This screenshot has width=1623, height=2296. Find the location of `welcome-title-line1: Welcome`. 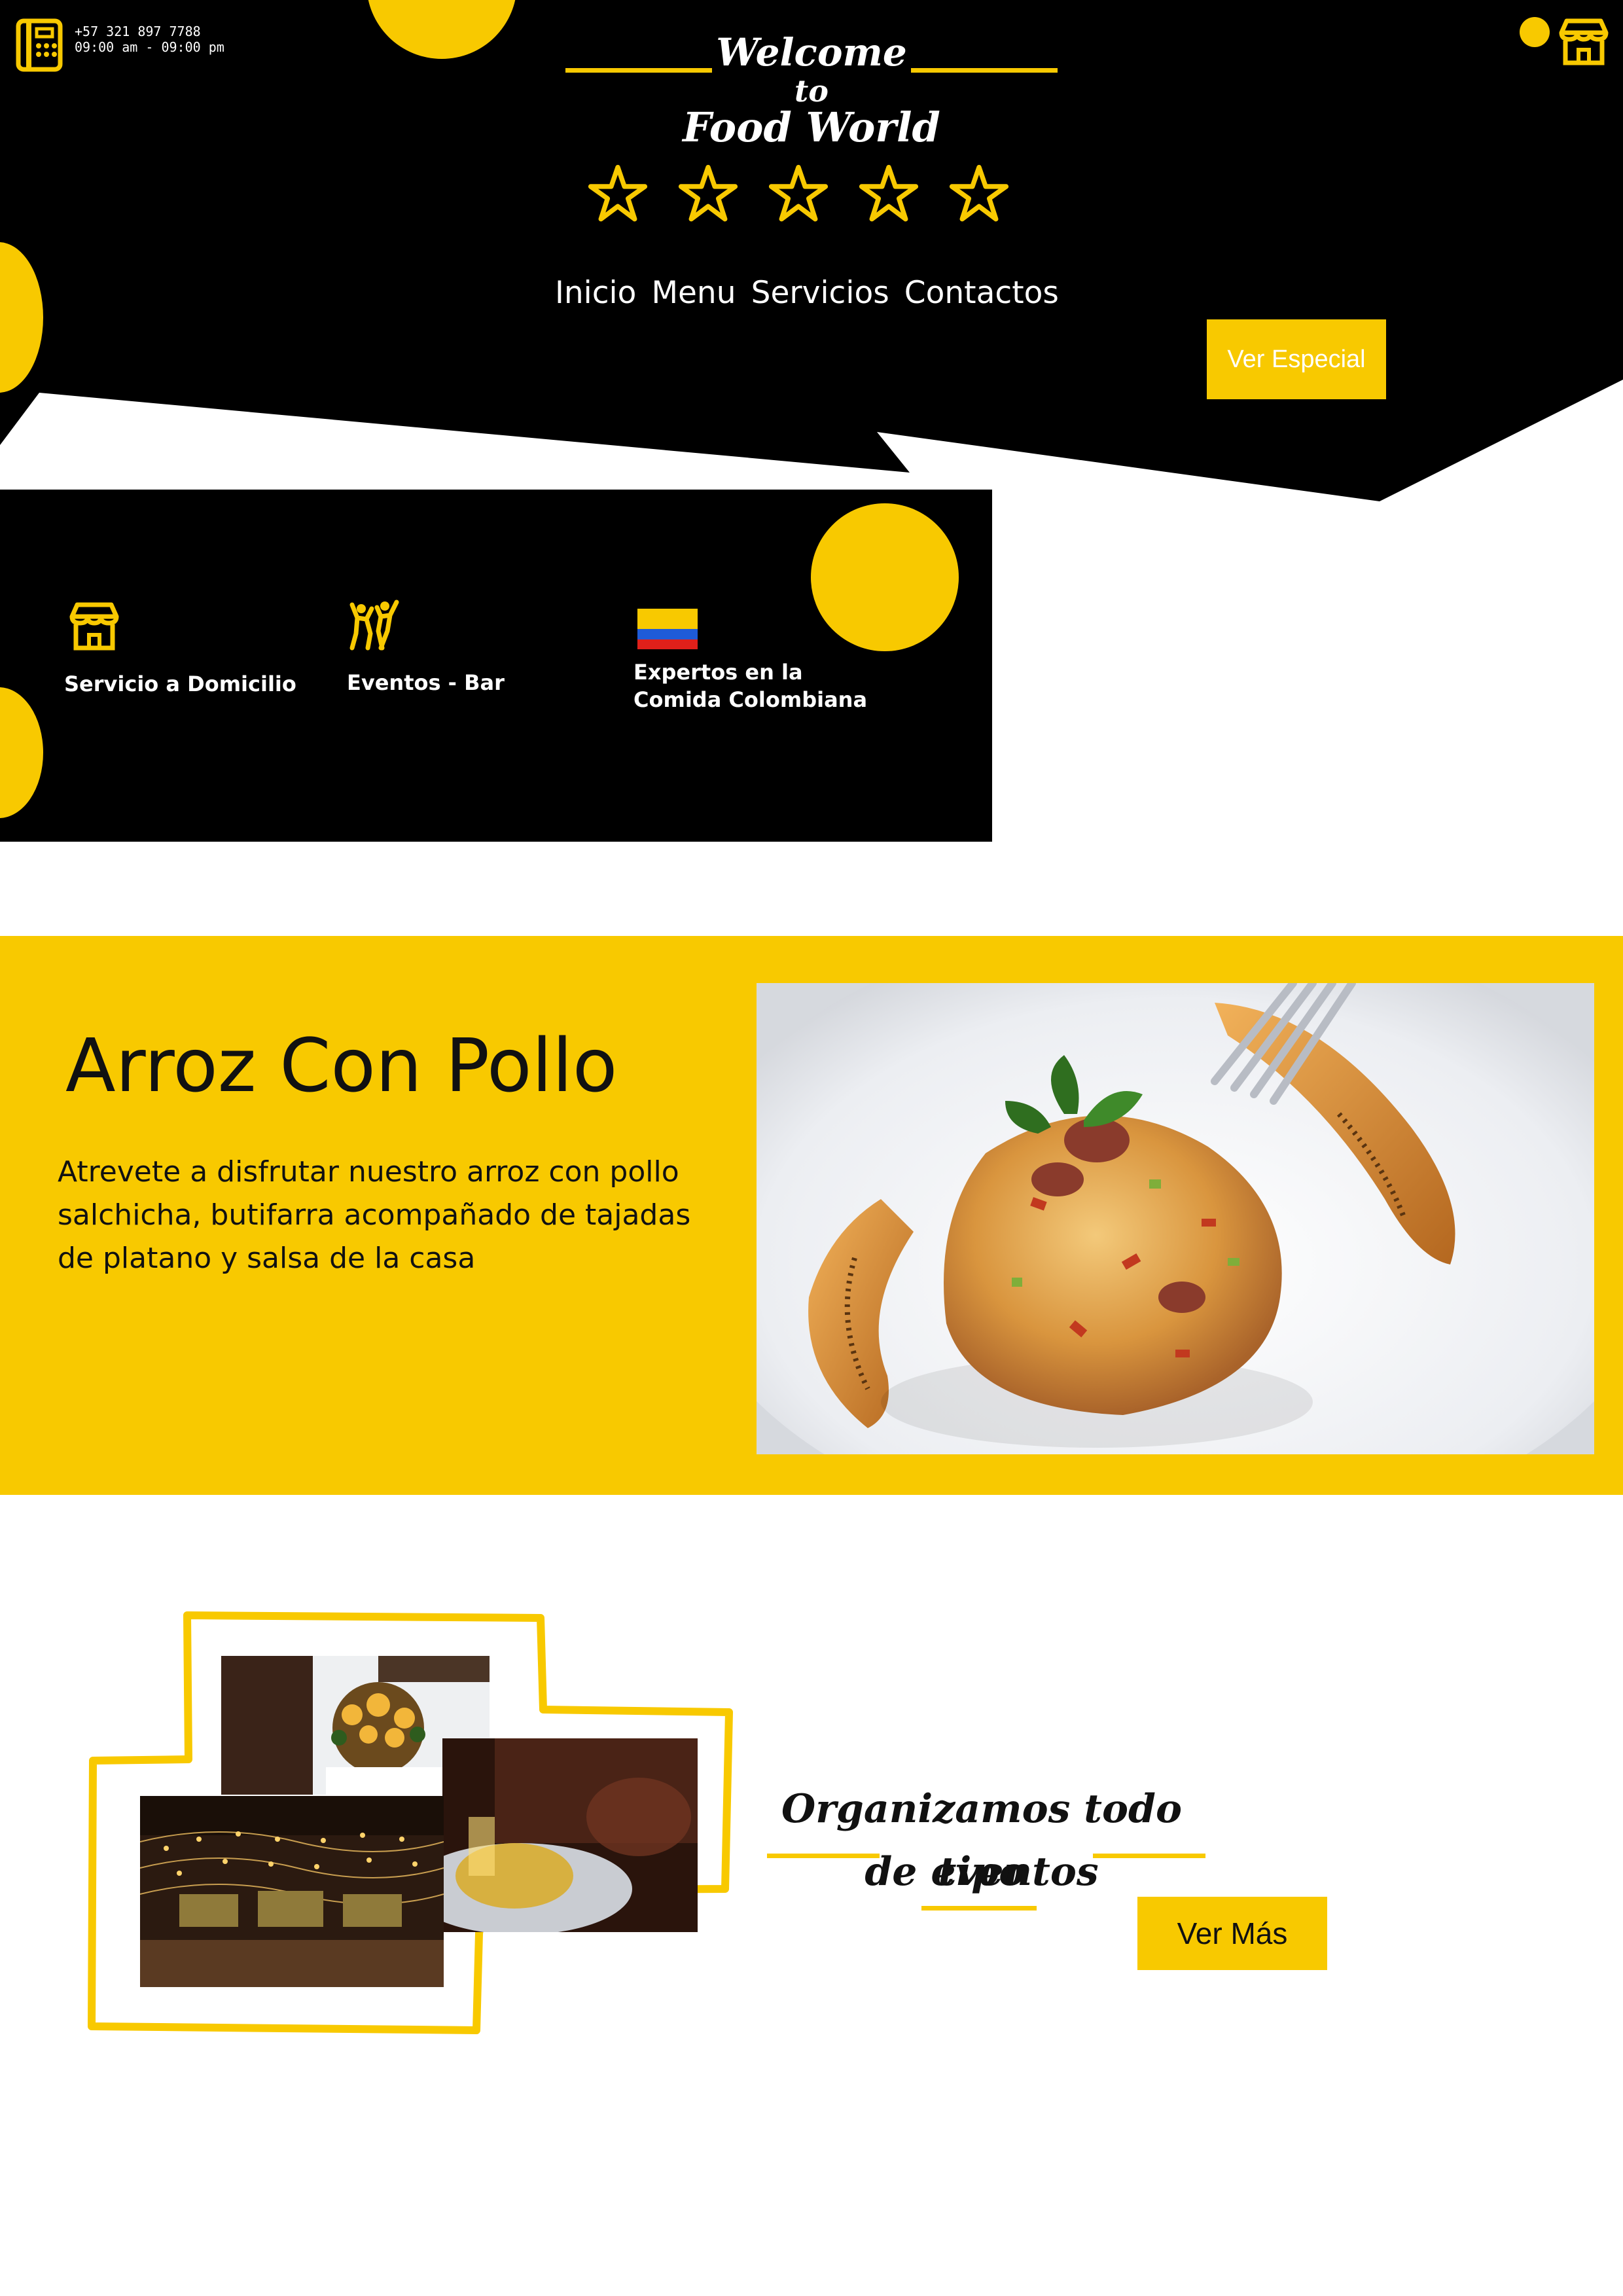

welcome-title-line1: Welcome is located at coordinates (811, 52).